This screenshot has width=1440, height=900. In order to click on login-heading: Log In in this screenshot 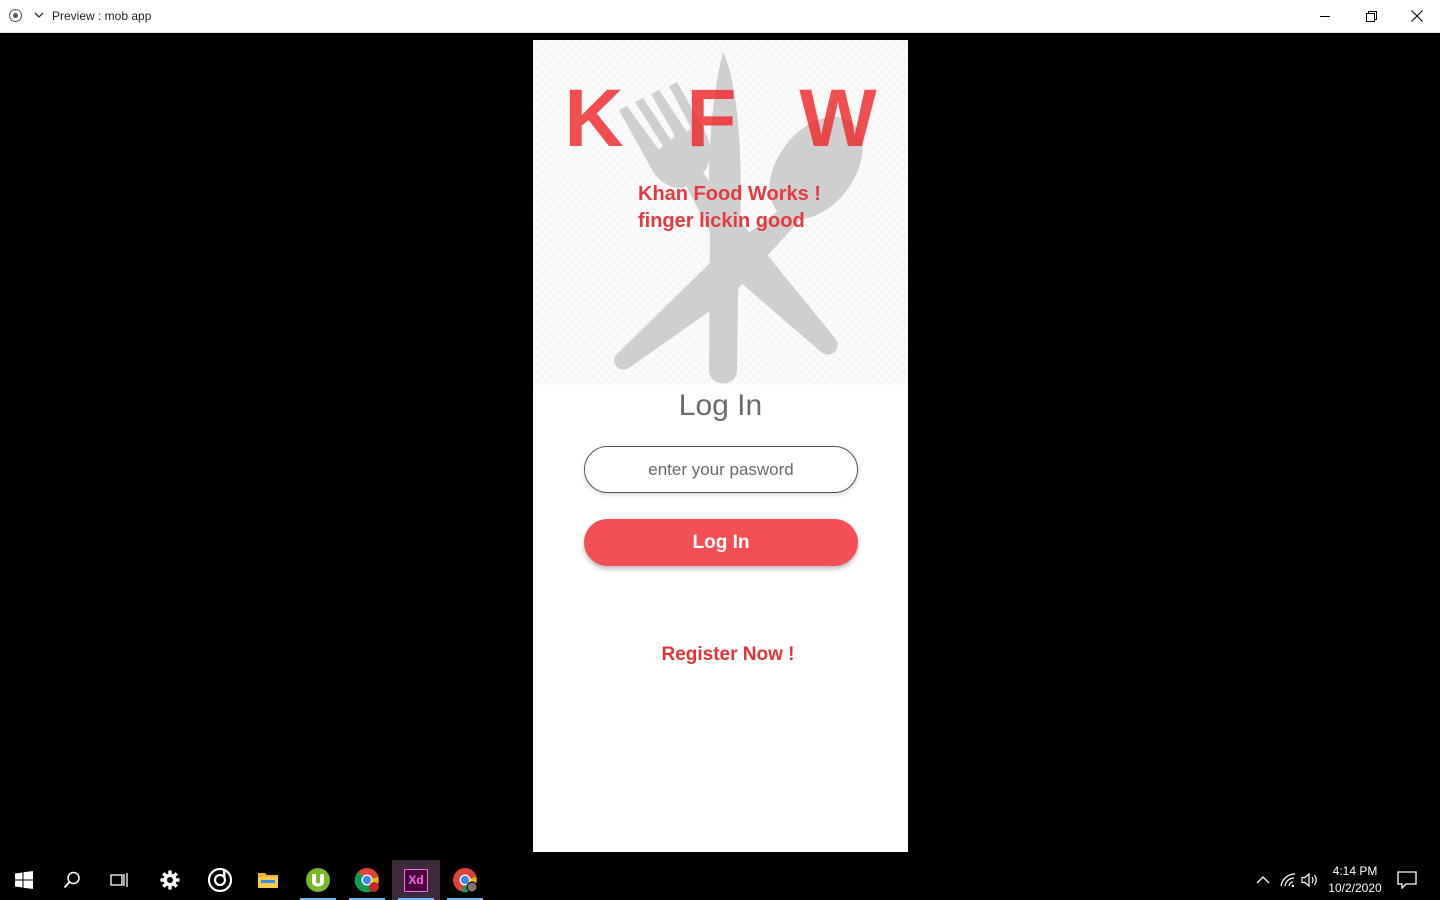, I will do `click(720, 405)`.